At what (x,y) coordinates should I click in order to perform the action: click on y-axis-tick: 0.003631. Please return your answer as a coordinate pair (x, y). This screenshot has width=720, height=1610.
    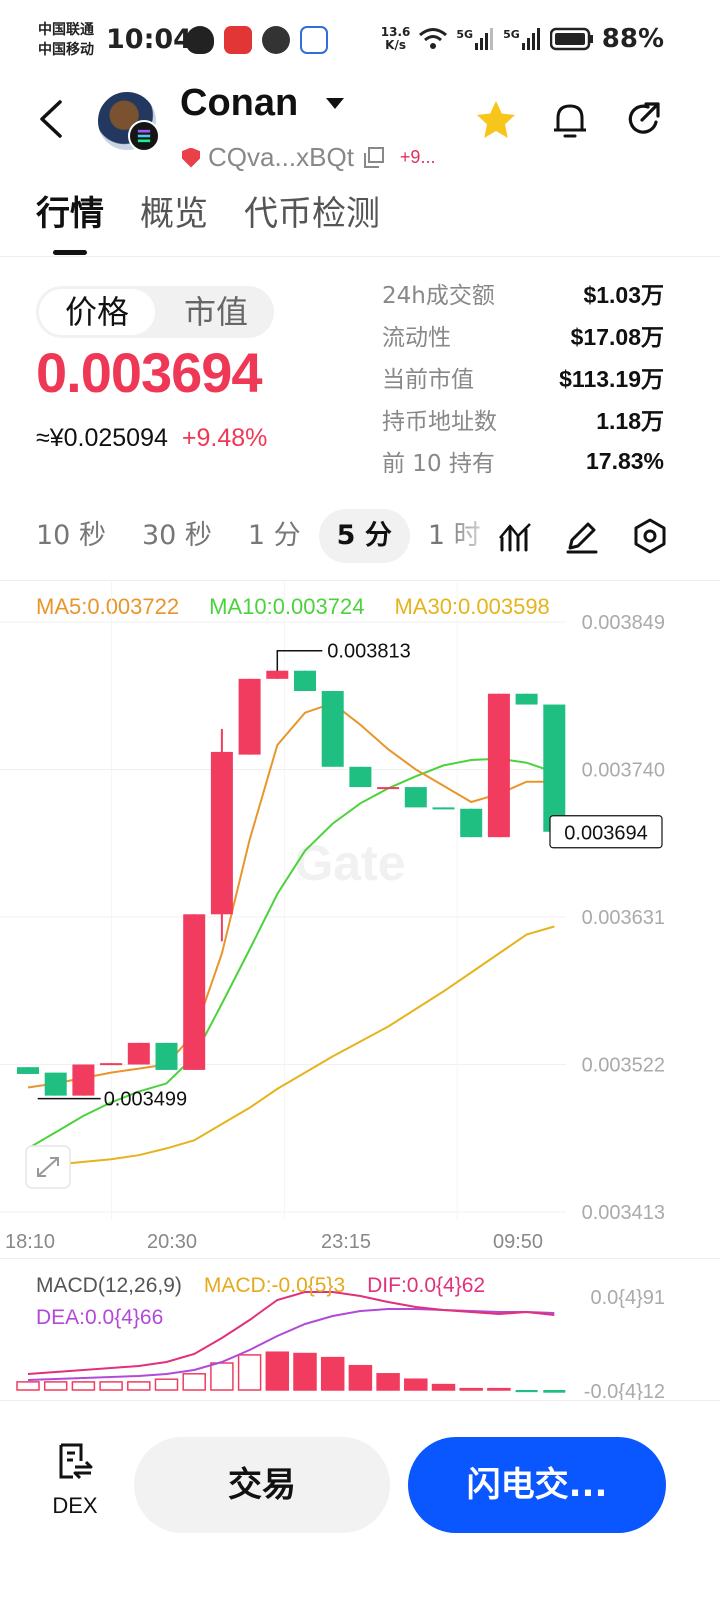
    Looking at the image, I should click on (623, 918).